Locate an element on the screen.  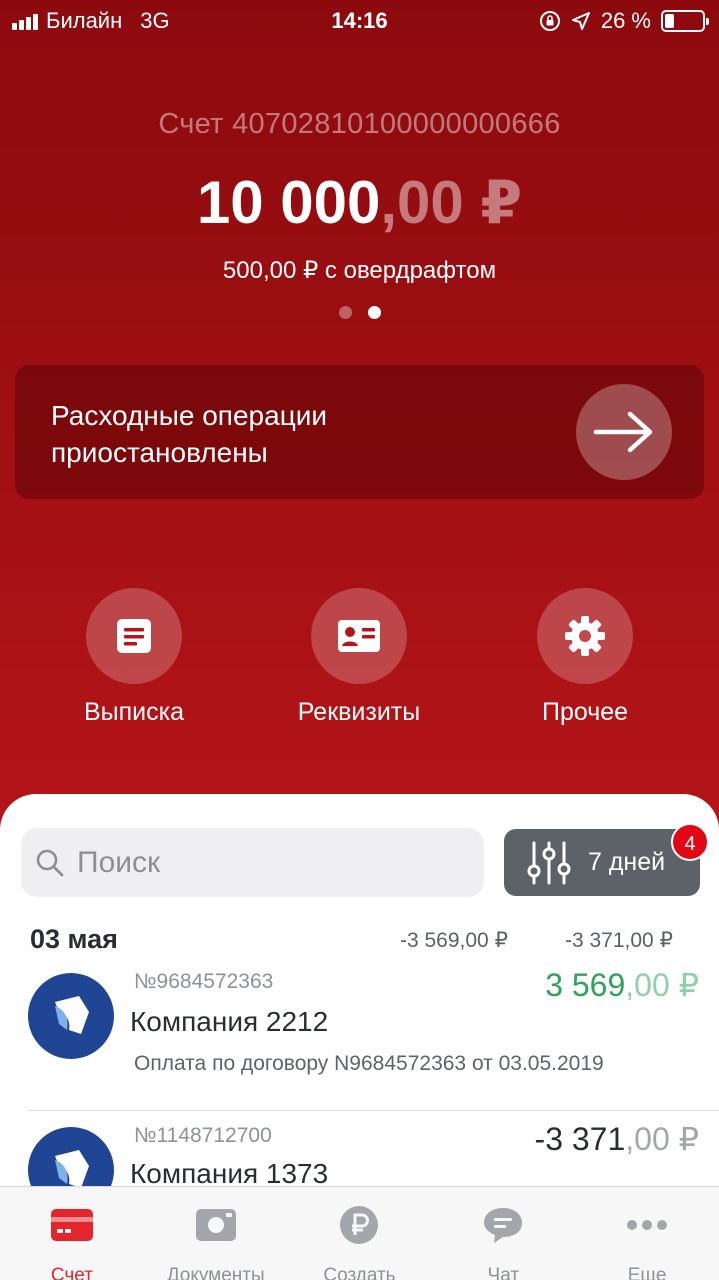
requisites-button is located at coordinates (359, 636).